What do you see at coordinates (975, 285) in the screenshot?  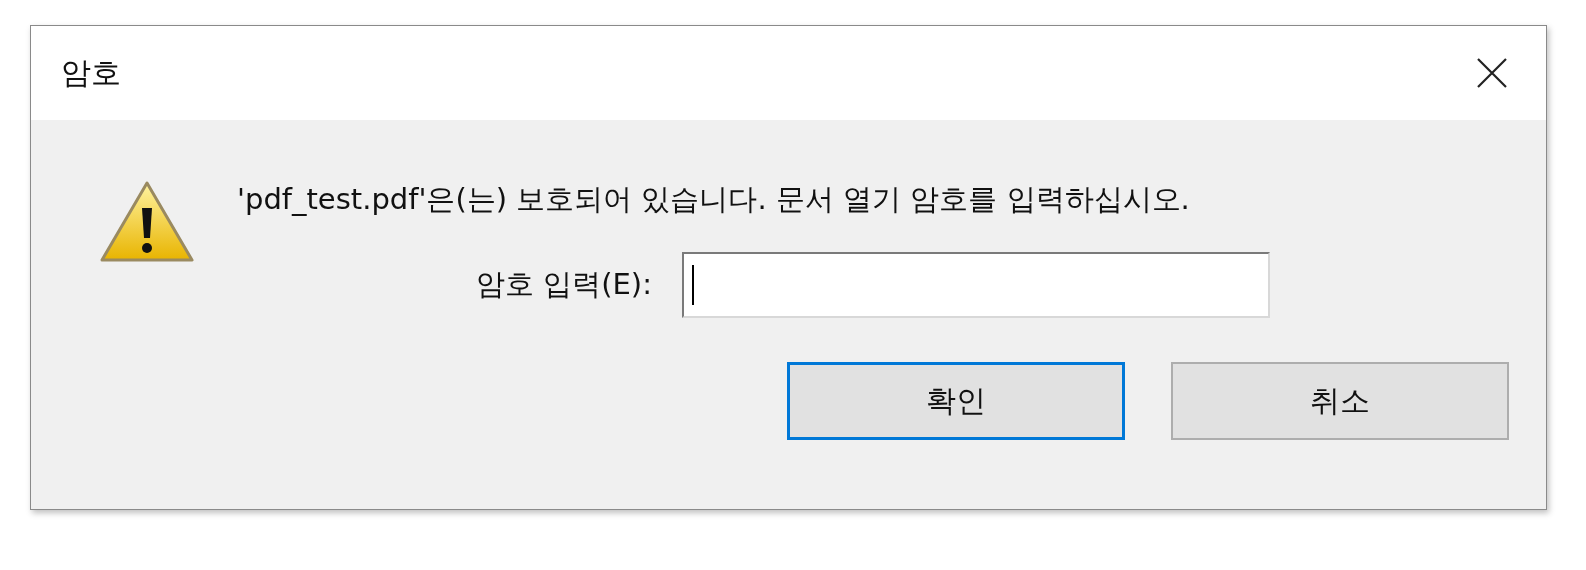 I see `password-field` at bounding box center [975, 285].